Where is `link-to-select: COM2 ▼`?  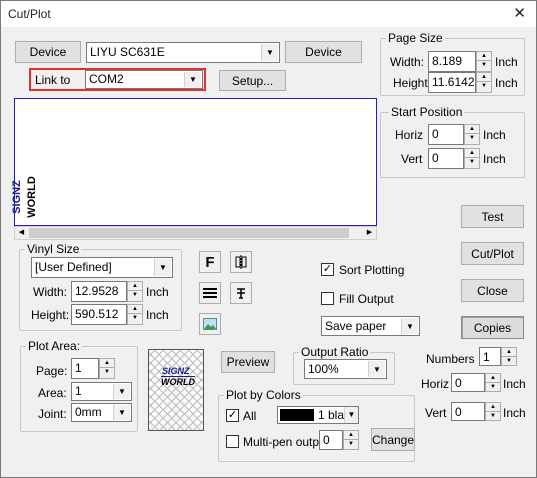 link-to-select: COM2 ▼ is located at coordinates (144, 79).